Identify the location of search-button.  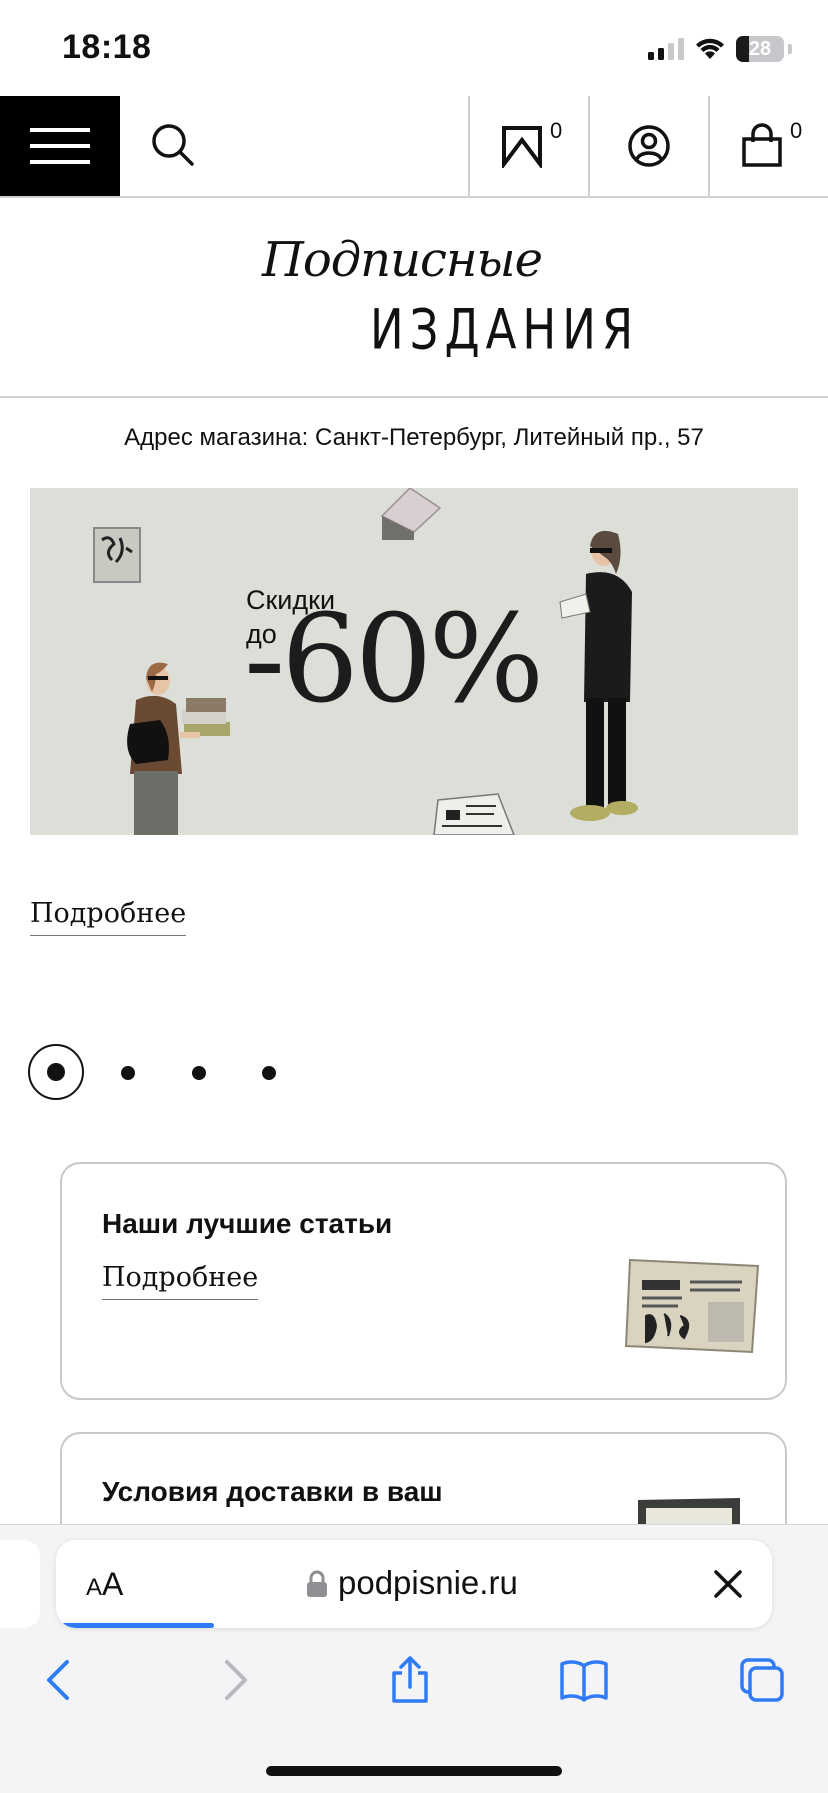
(175, 147).